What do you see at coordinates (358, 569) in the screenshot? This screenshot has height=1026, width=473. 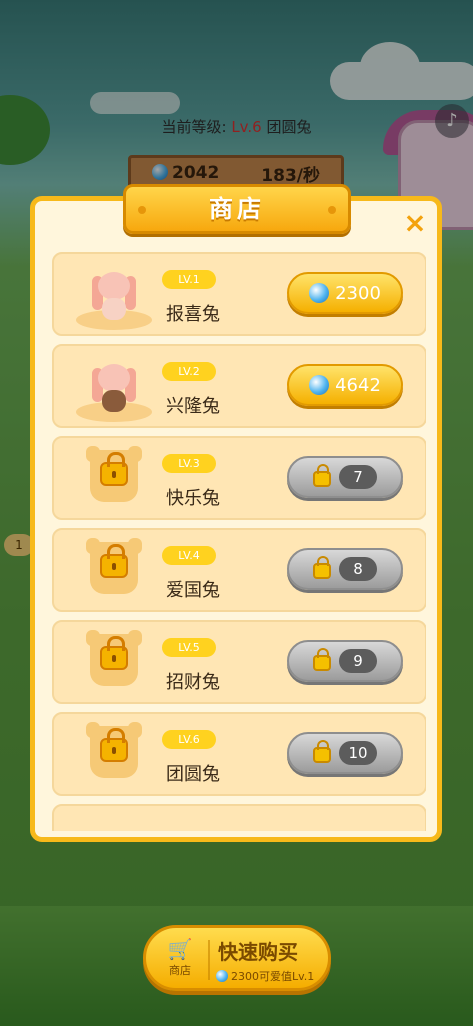 I see `pig-level-icon: 8` at bounding box center [358, 569].